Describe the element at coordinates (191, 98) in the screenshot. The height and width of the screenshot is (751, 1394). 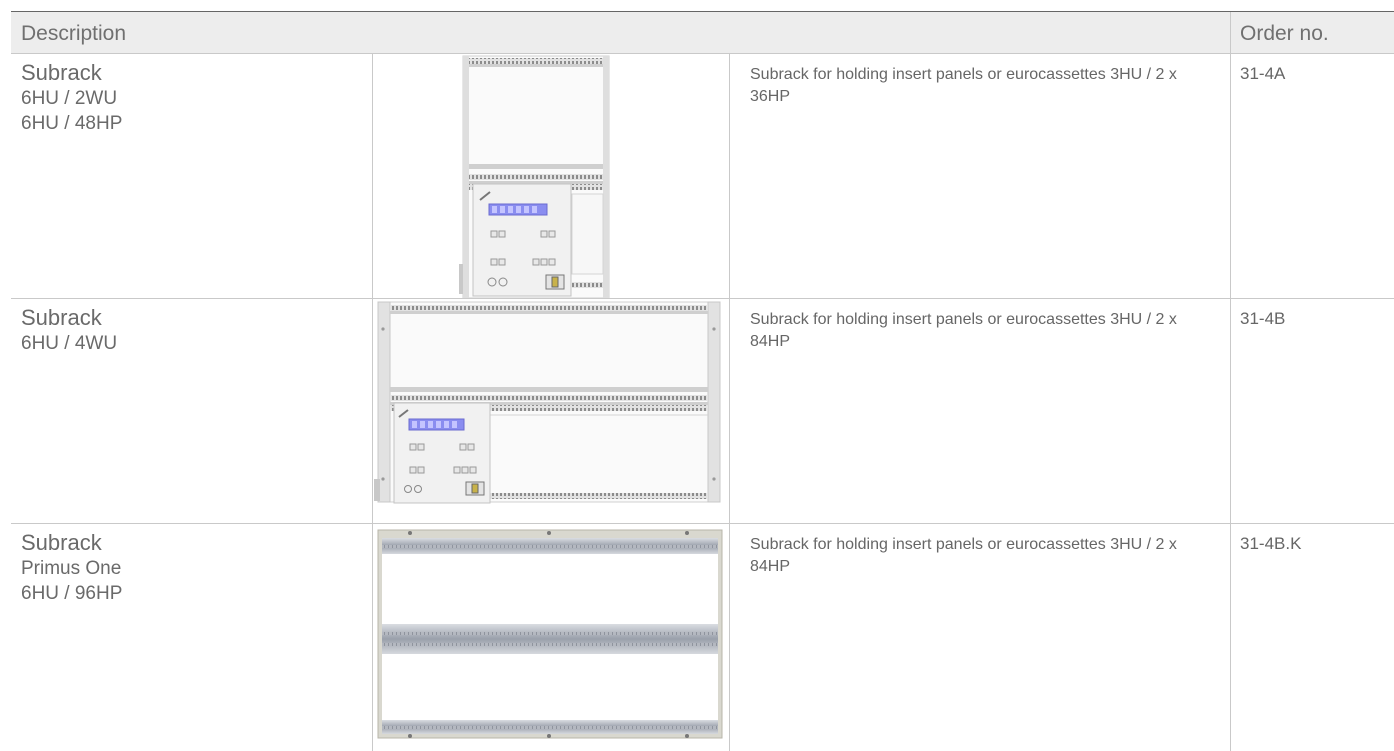
I see `product-name-cell: Subrack 6HU / 2WU 6HU / 48HP` at that location.